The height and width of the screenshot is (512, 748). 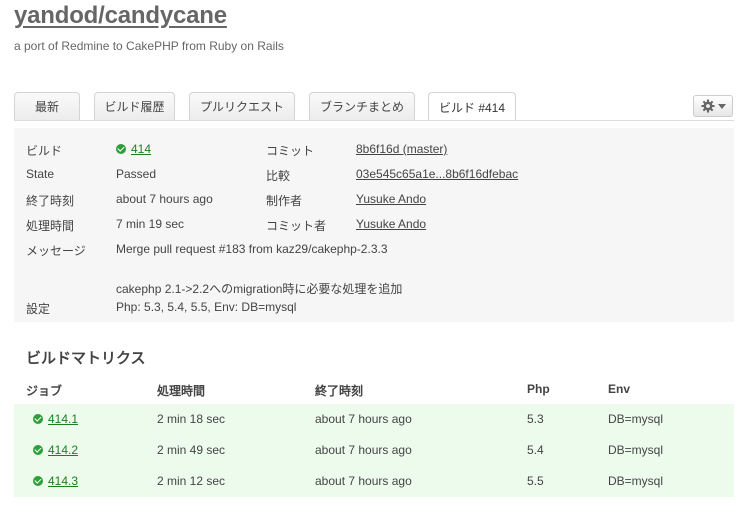 What do you see at coordinates (707, 106) in the screenshot?
I see `gear-icon` at bounding box center [707, 106].